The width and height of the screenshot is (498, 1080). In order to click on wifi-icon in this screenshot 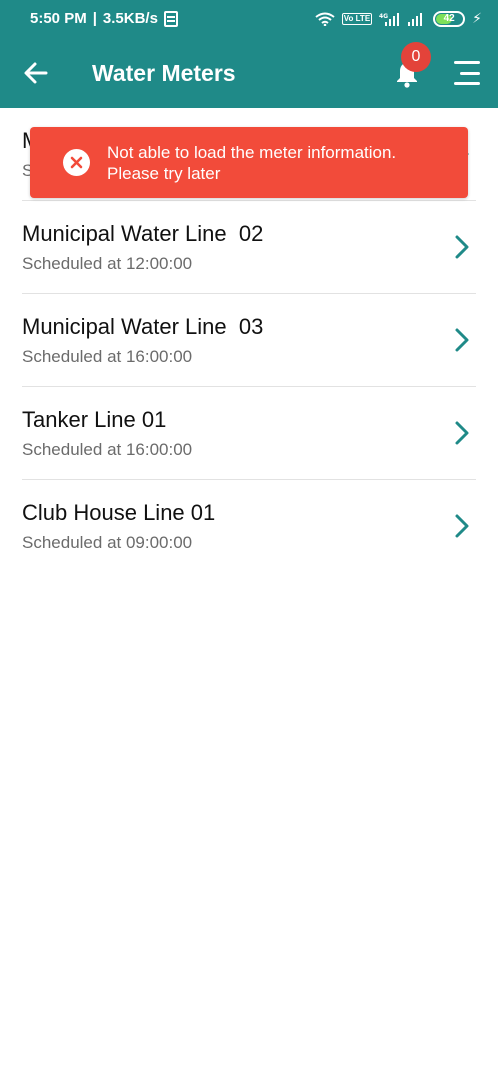, I will do `click(325, 19)`.